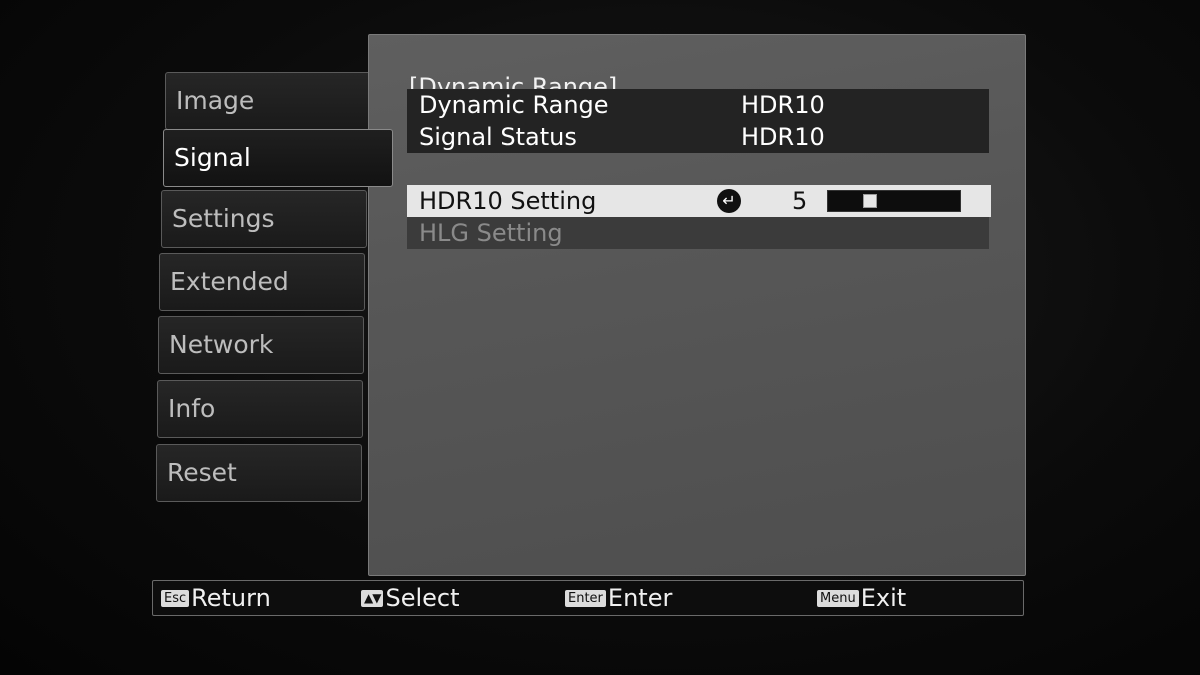 The width and height of the screenshot is (1200, 675). Describe the element at coordinates (838, 598) in the screenshot. I see `menu-key-icon: Menu` at that location.